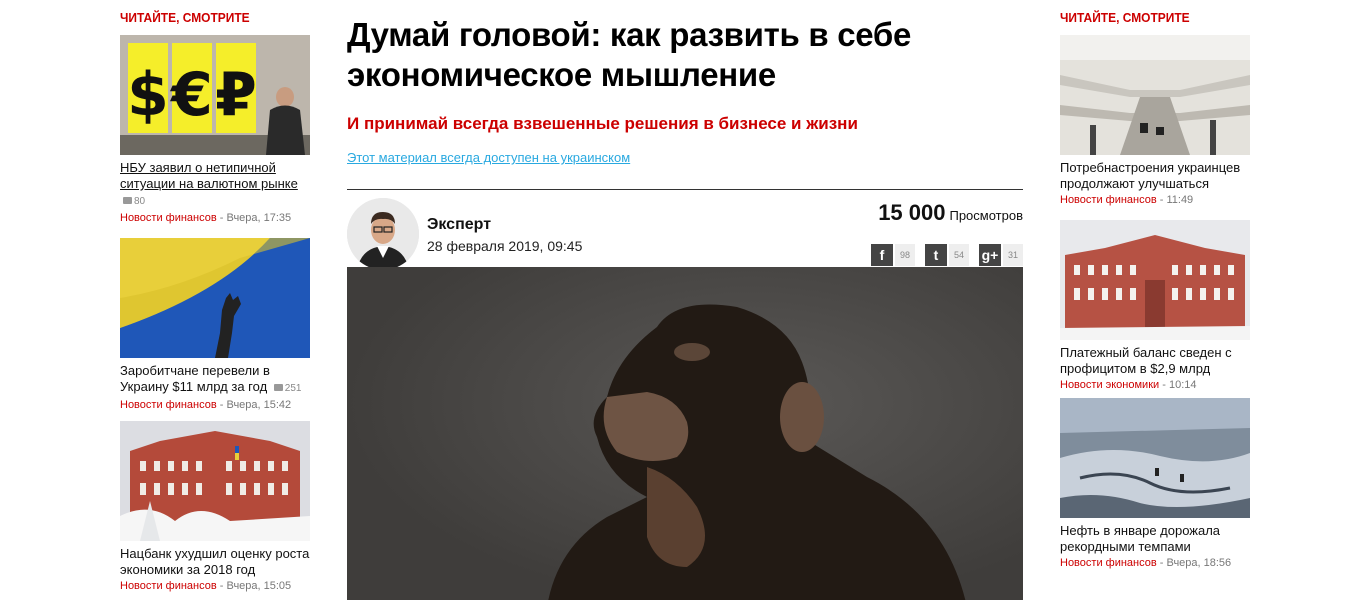 The width and height of the screenshot is (1366, 600). Describe the element at coordinates (882, 255) in the screenshot. I see `facebook-icon: f` at that location.